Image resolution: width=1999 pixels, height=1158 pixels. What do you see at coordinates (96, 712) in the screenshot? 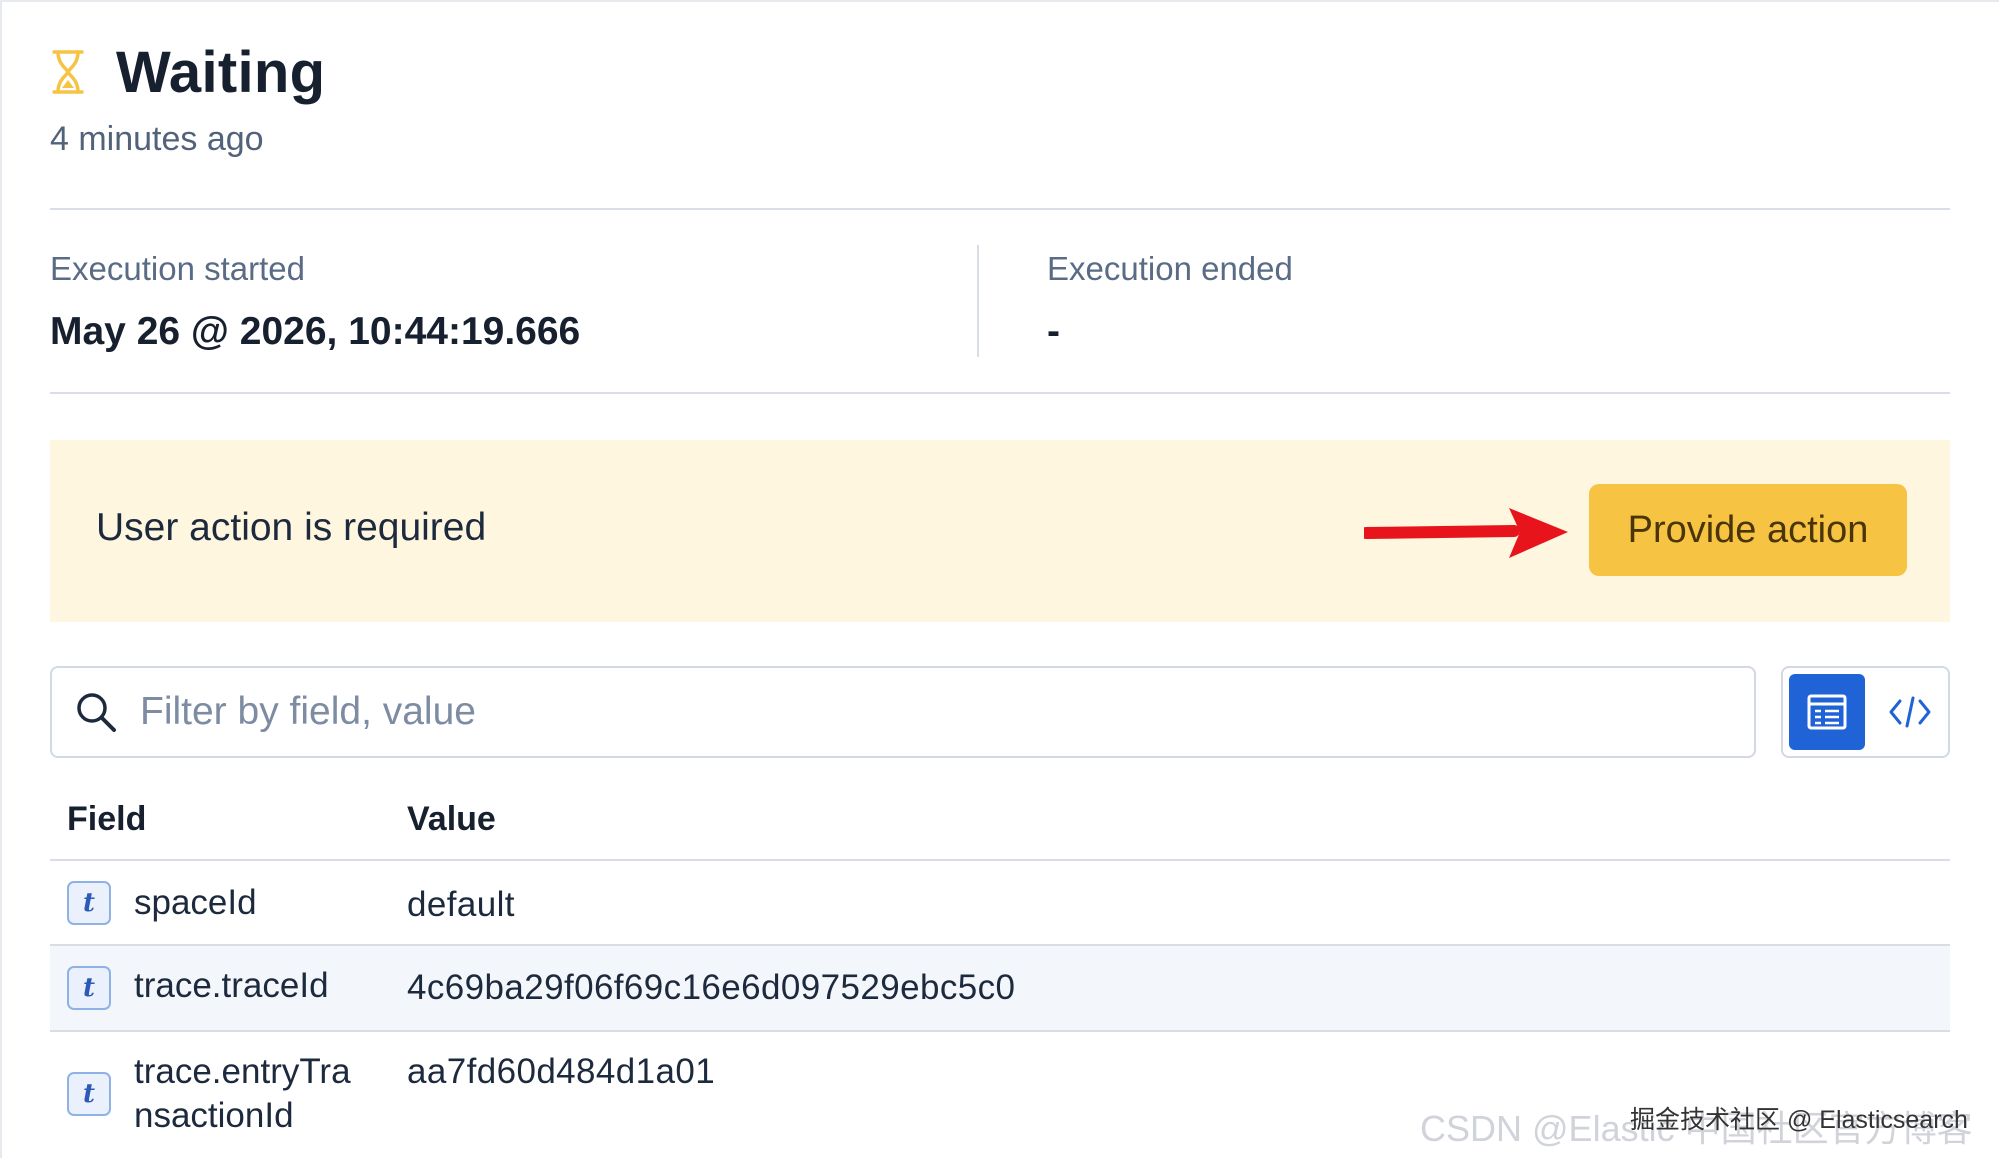
I see `search-icon` at bounding box center [96, 712].